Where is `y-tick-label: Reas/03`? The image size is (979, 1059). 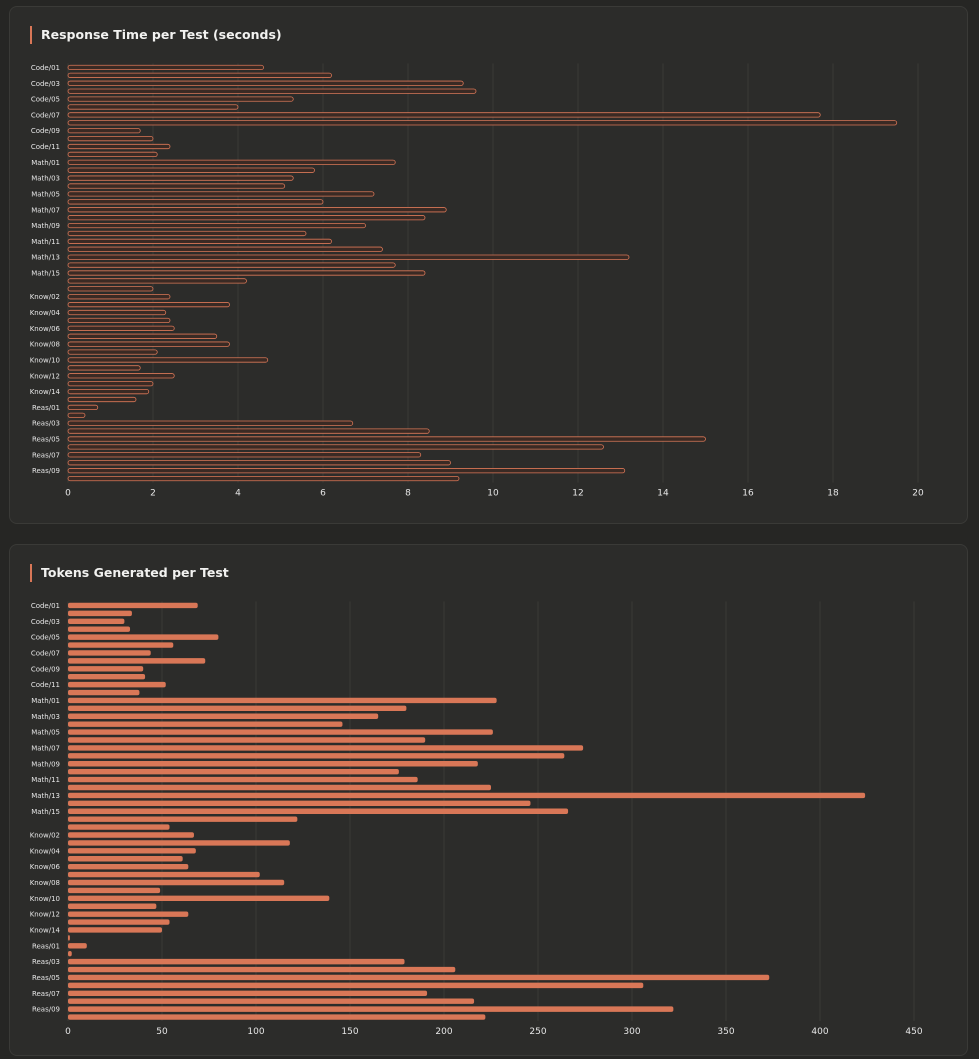
y-tick-label: Reas/03 is located at coordinates (46, 424).